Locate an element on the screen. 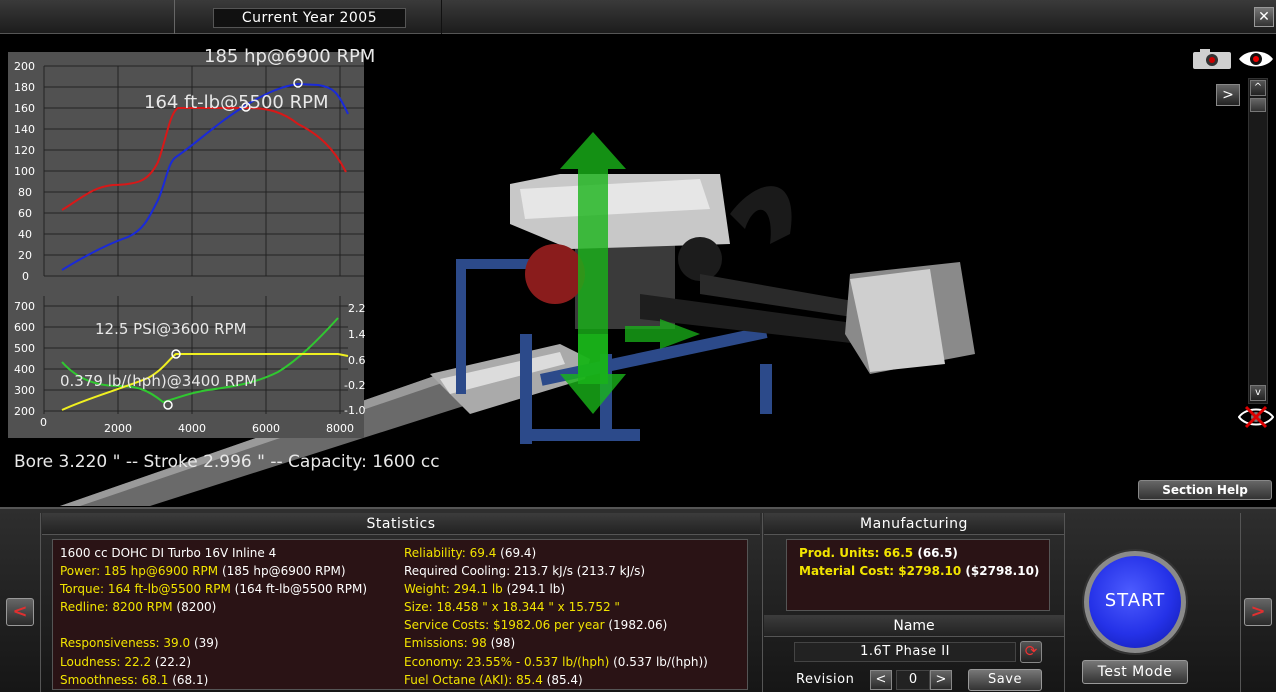 Image resolution: width=1276 pixels, height=692 pixels. x-tick-8000: 8000 is located at coordinates (340, 428).